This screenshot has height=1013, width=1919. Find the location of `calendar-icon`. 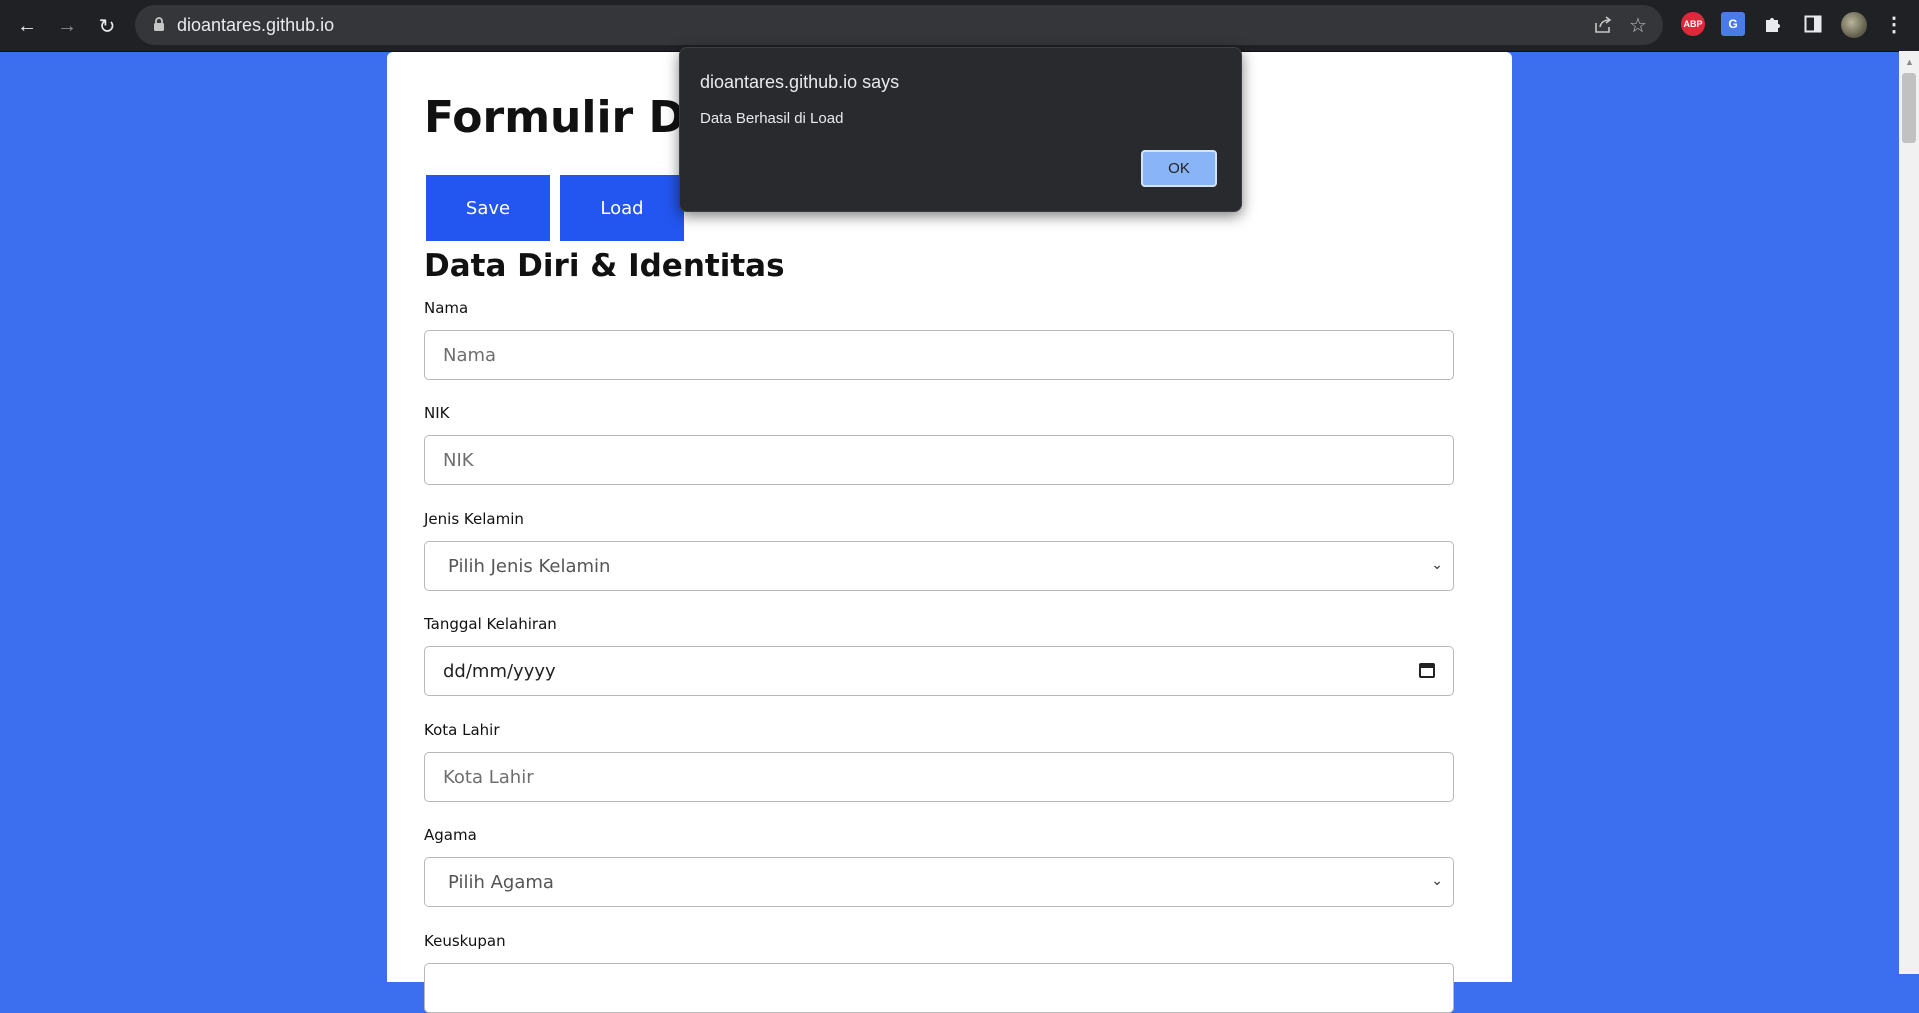

calendar-icon is located at coordinates (1427, 672).